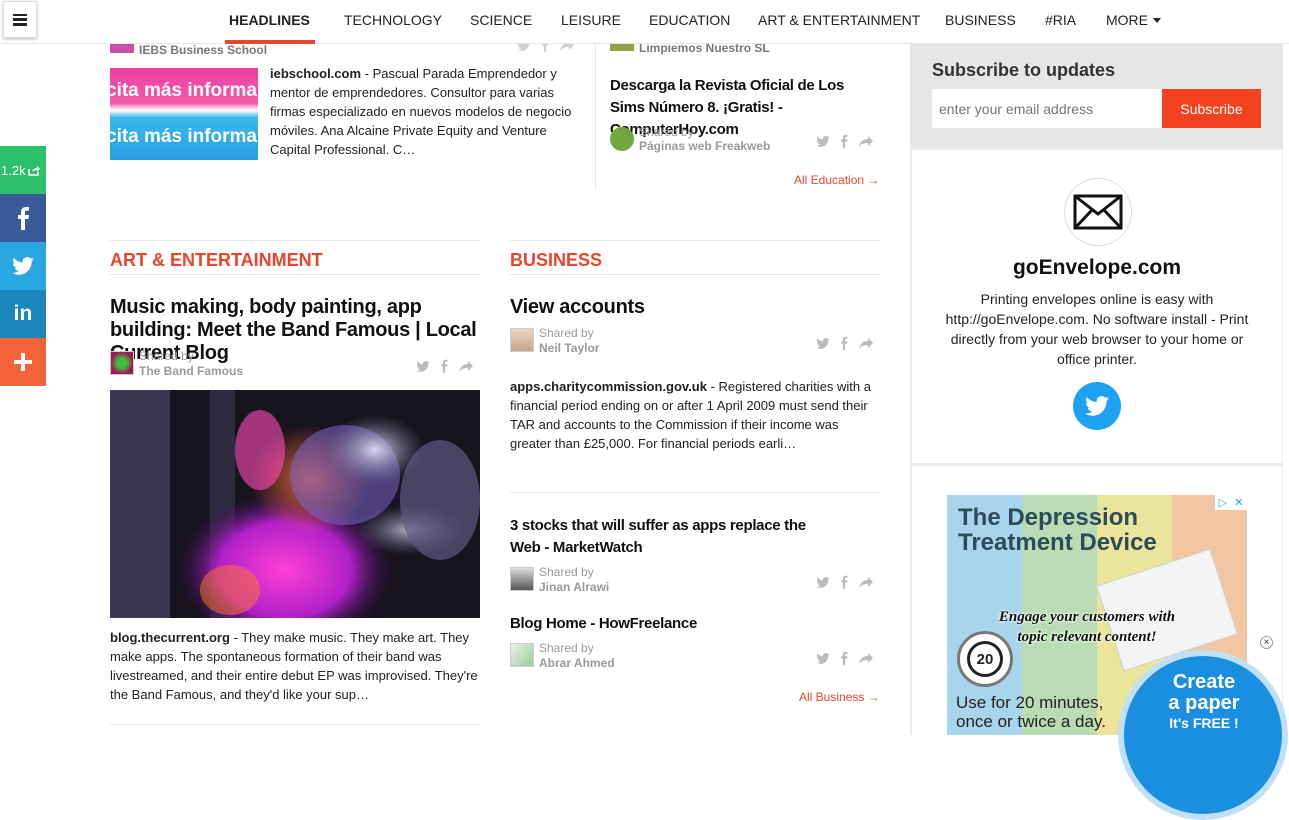 This screenshot has height=820, width=1289. Describe the element at coordinates (501, 20) in the screenshot. I see `nav-science: SCIENCE` at that location.